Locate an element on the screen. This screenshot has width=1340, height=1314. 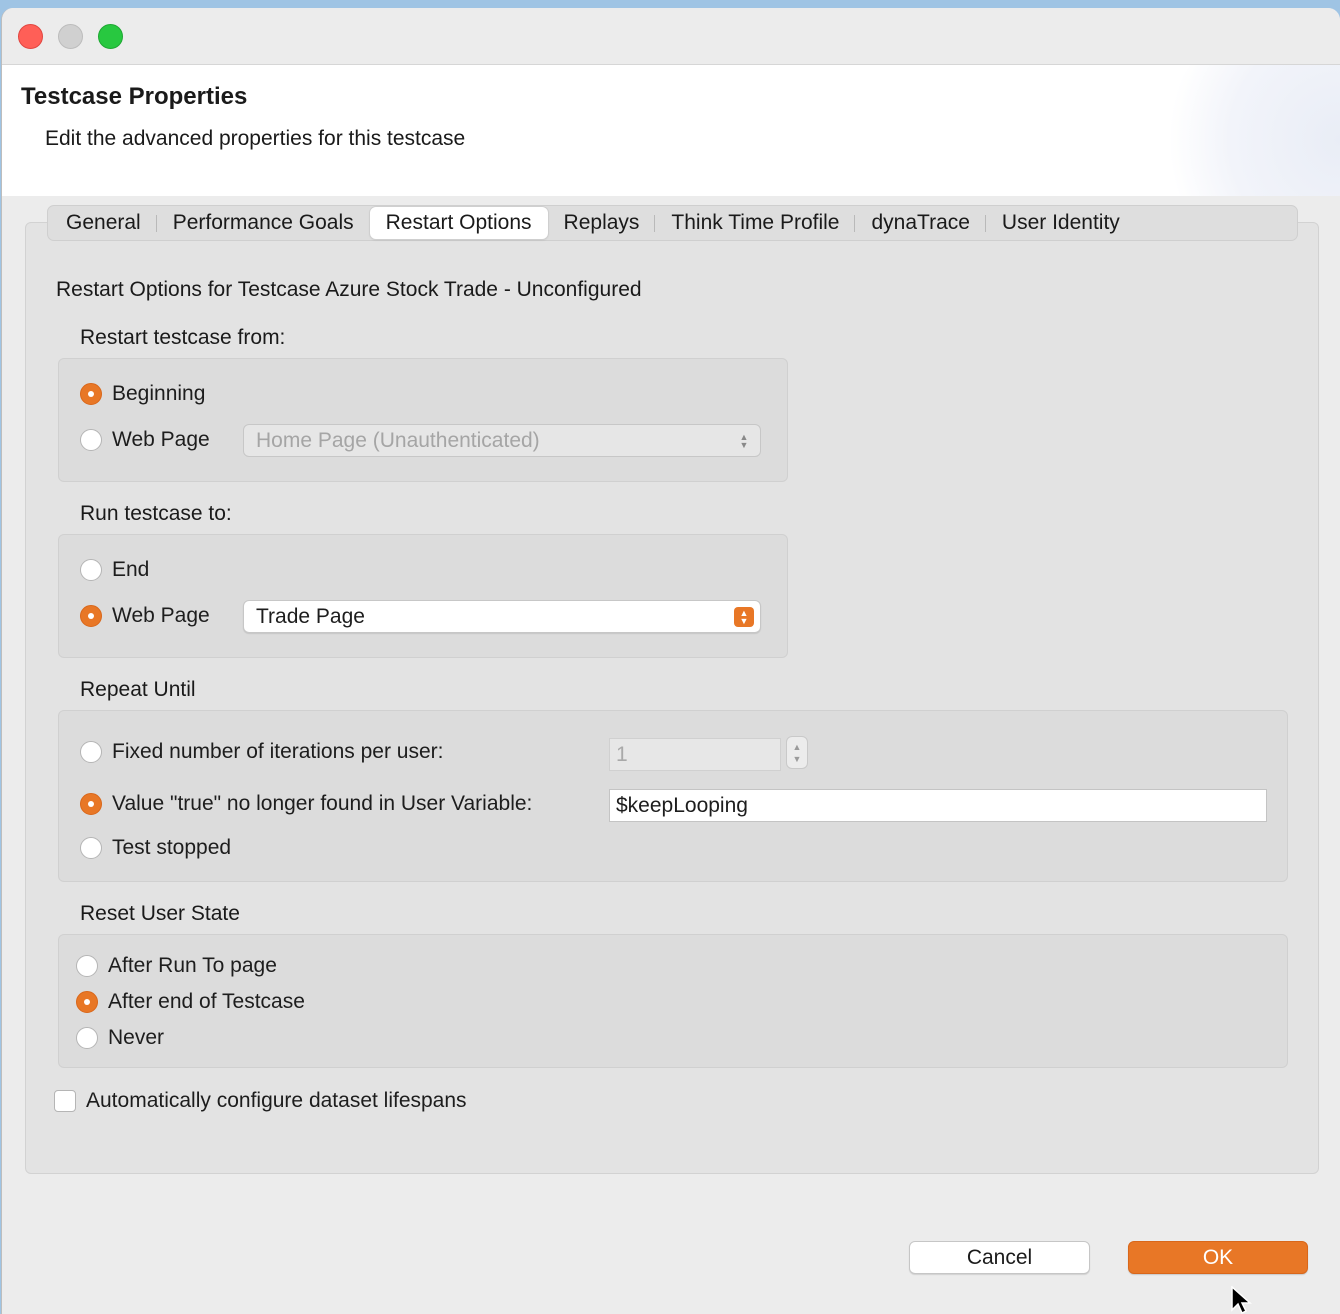
user-variable-radio is located at coordinates (91, 804).